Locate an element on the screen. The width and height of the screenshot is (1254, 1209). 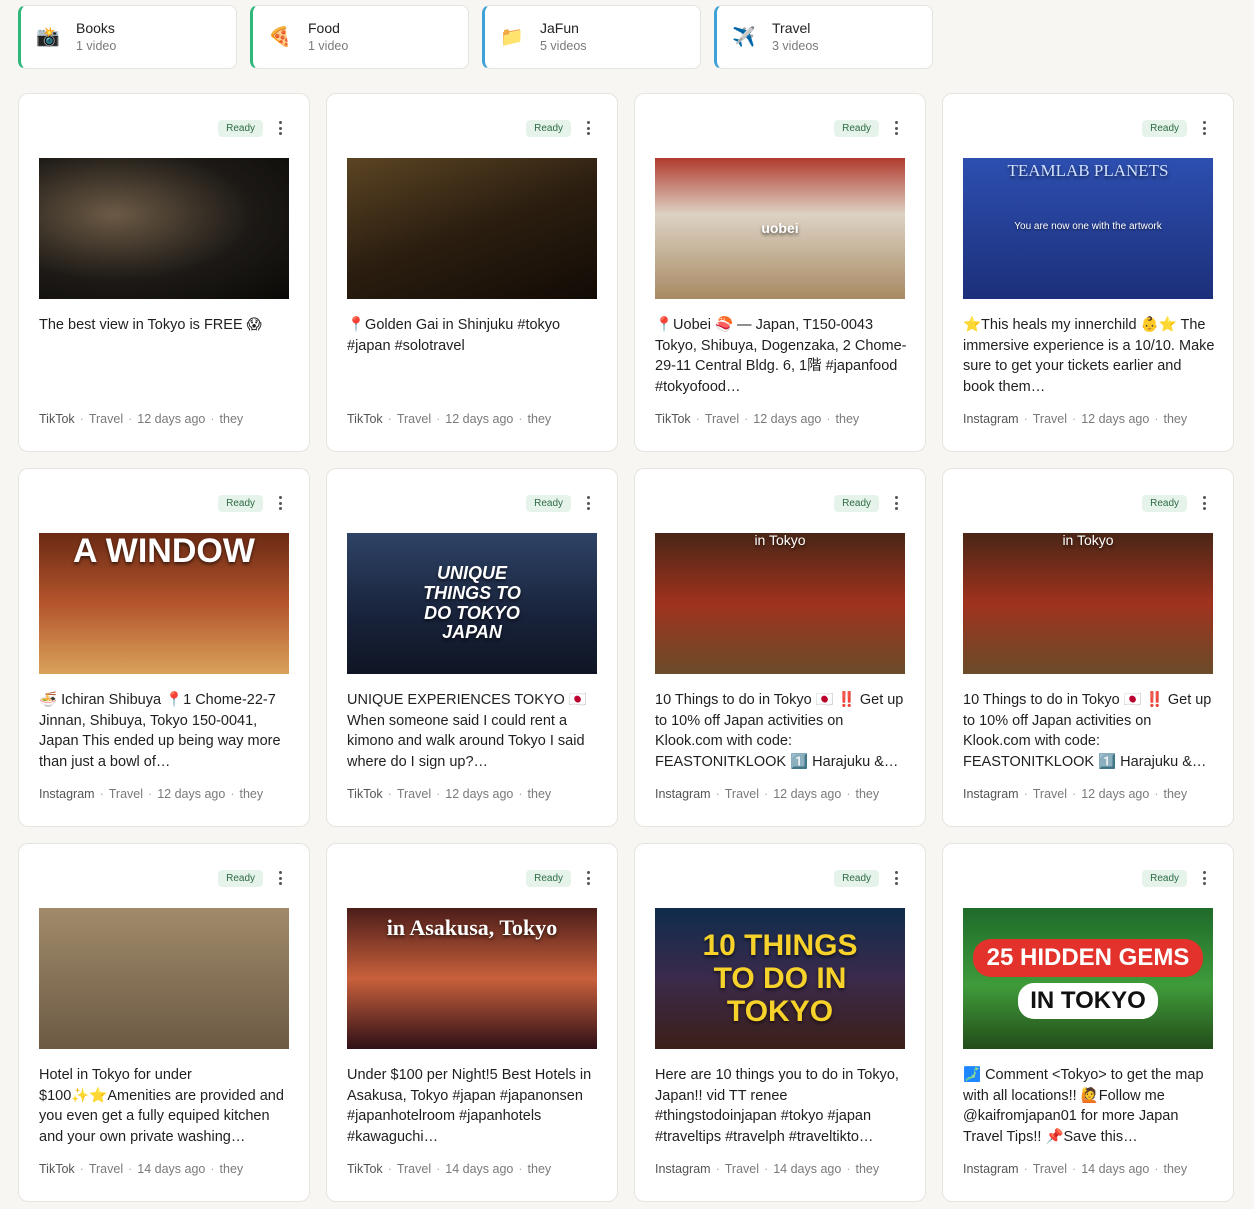
video-thumbnail: A WINDOW is located at coordinates (164, 603).